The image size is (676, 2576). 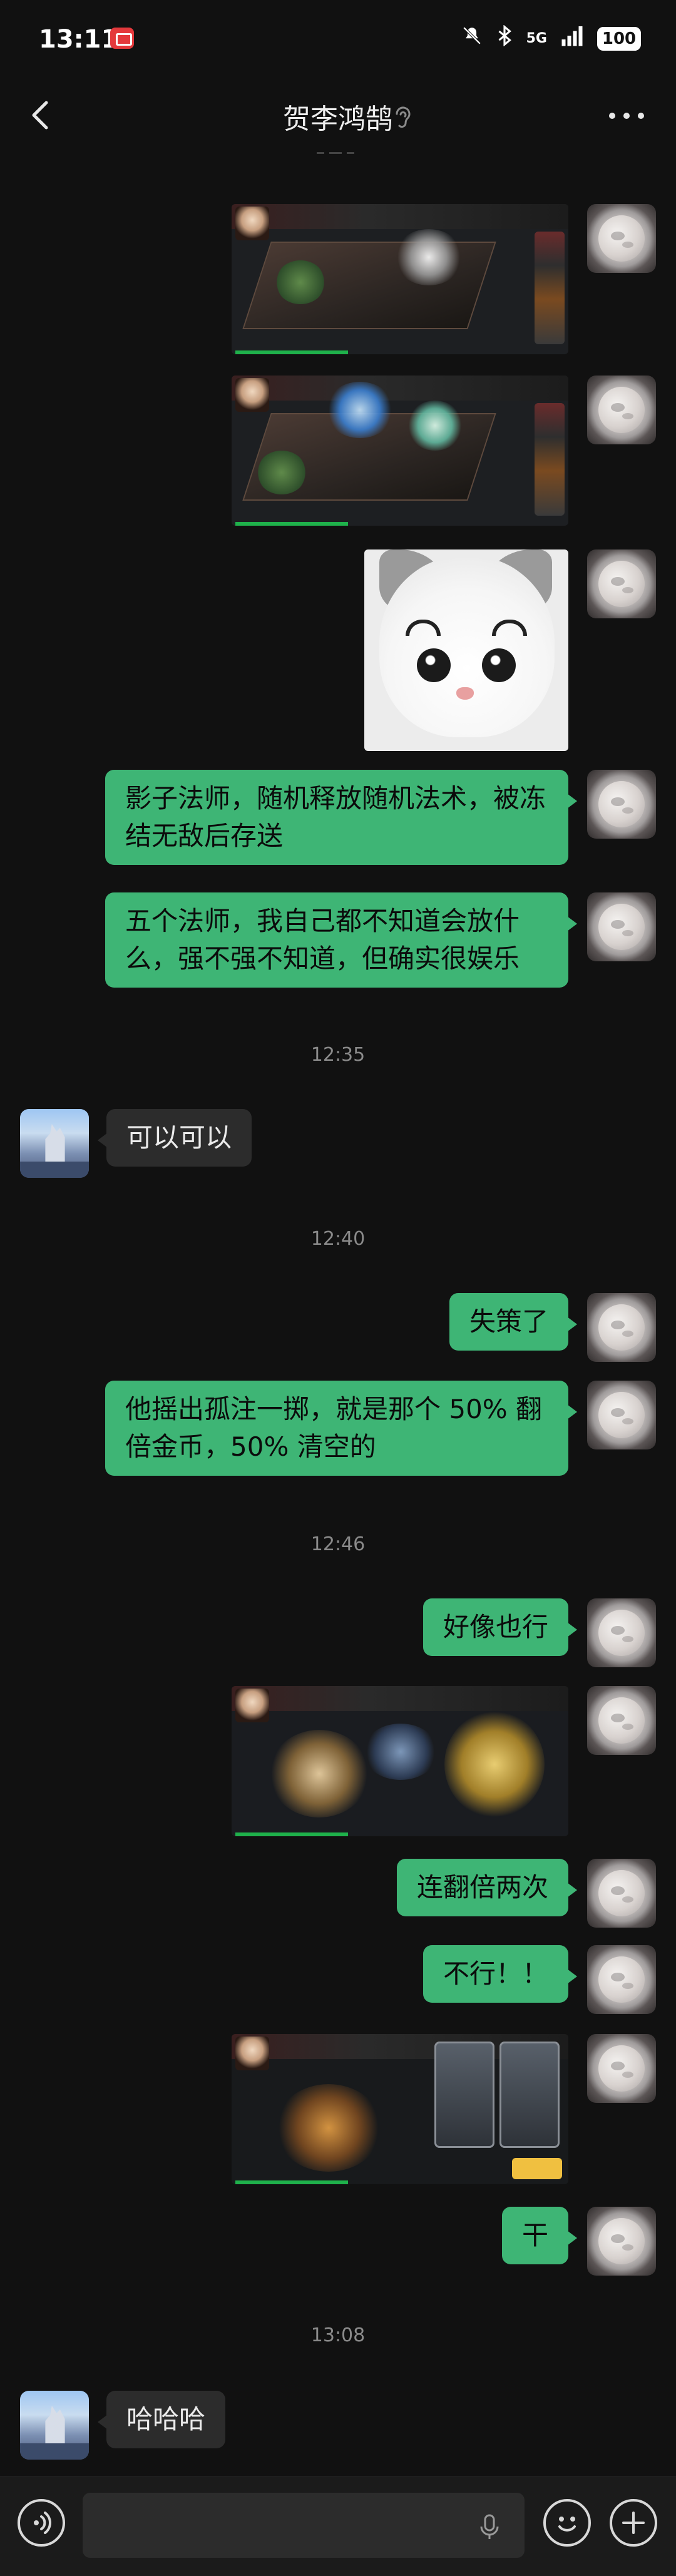 What do you see at coordinates (572, 38) in the screenshot?
I see `signal-icon` at bounding box center [572, 38].